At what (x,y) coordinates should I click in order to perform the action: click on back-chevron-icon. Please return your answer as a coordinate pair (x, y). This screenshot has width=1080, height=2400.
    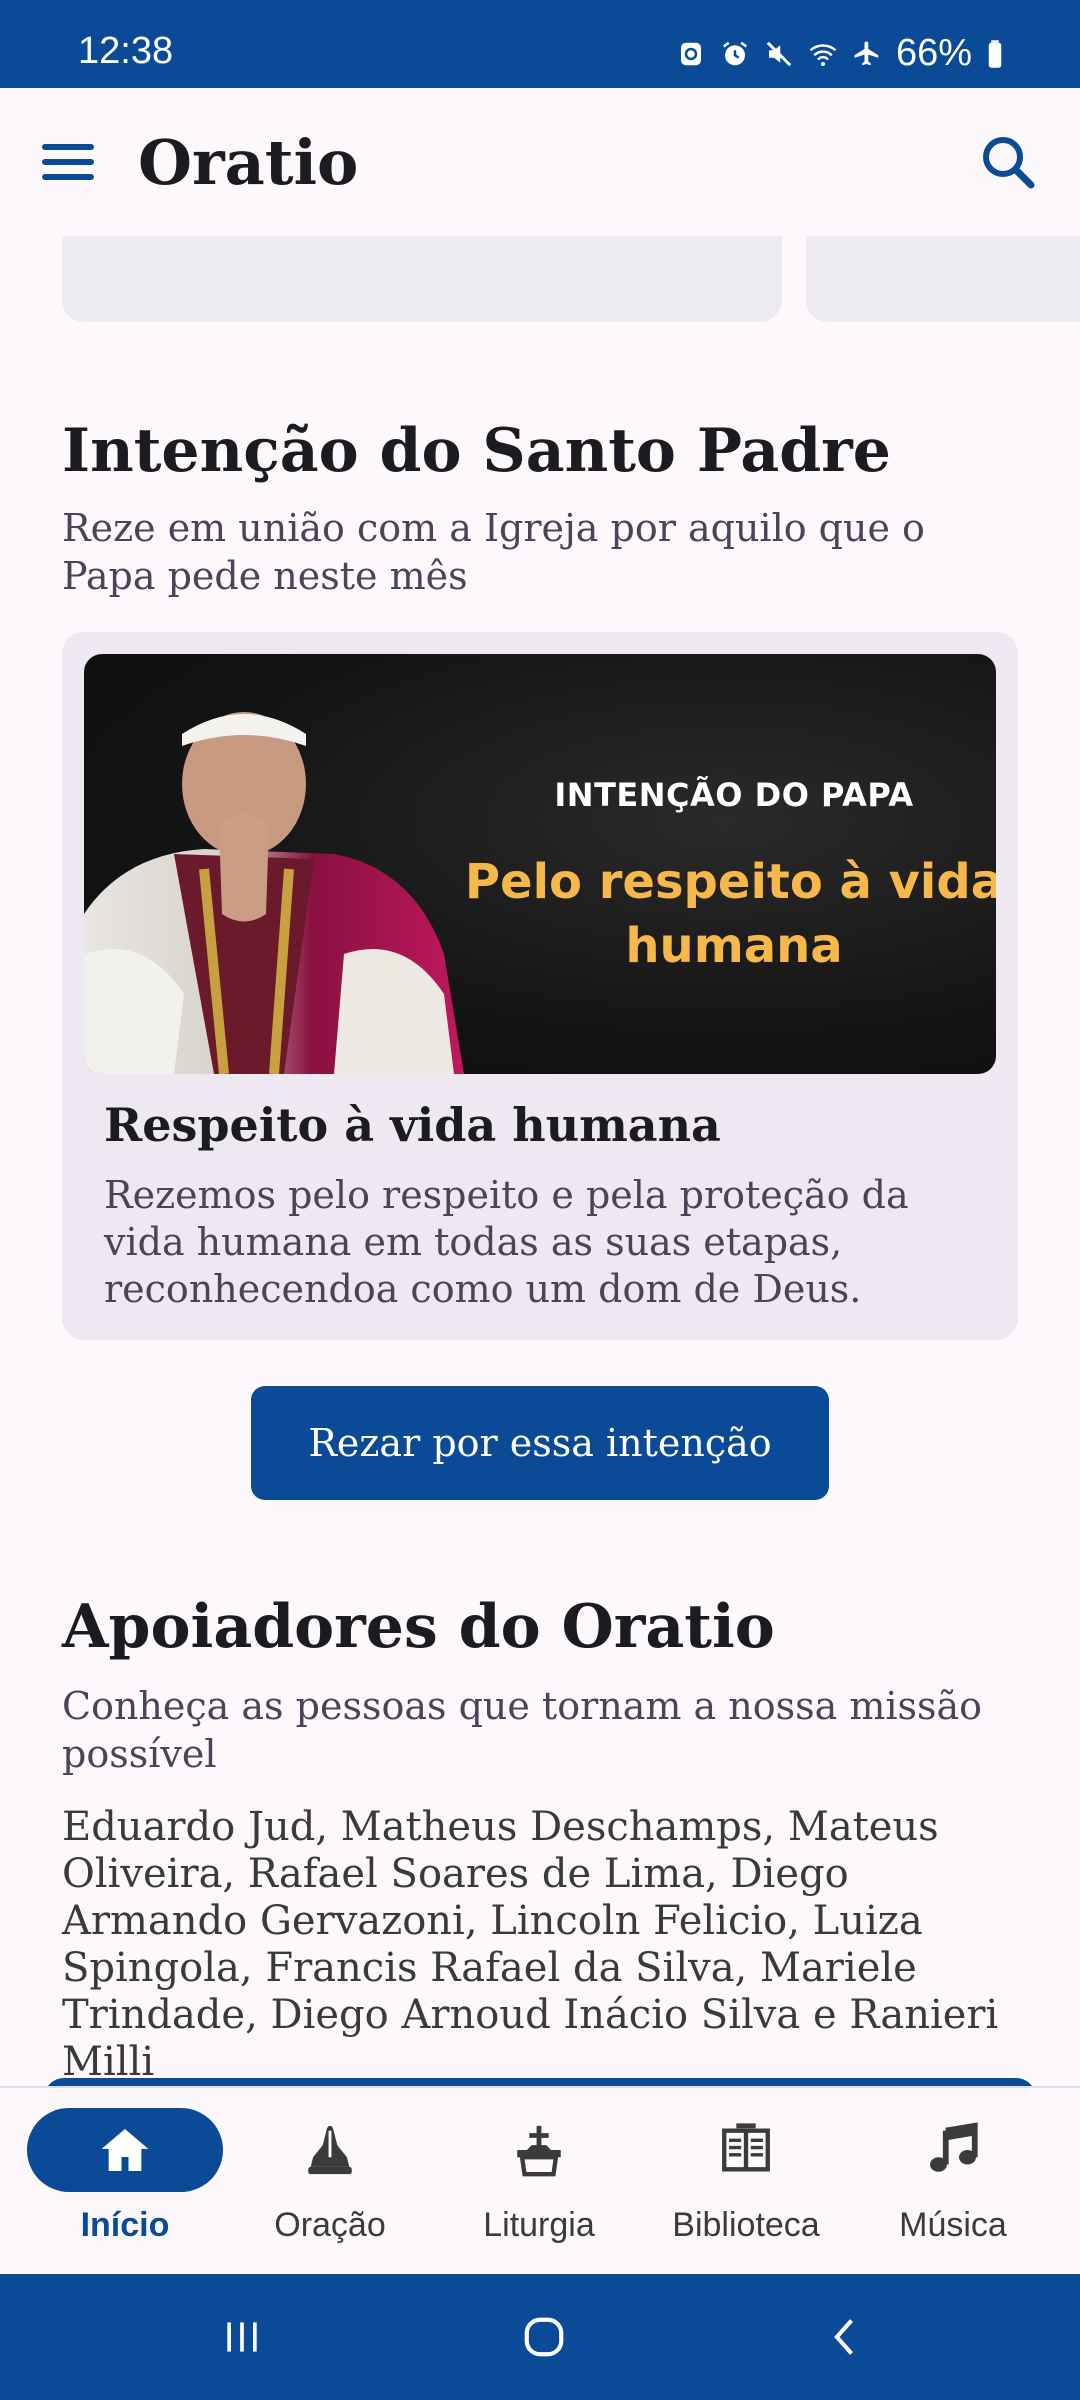
    Looking at the image, I should click on (844, 2337).